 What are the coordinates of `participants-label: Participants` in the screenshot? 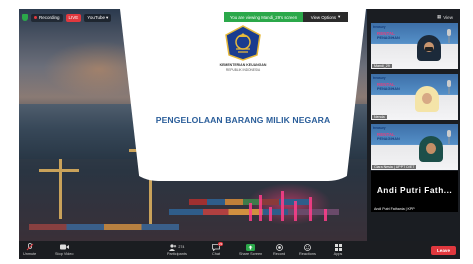 It's located at (177, 254).